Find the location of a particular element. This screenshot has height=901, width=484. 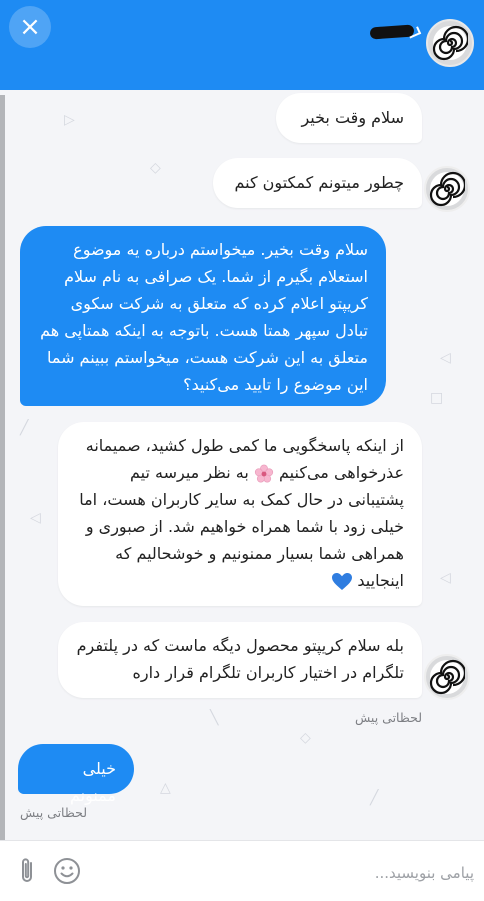

contact-name-redacted is located at coordinates (392, 32).